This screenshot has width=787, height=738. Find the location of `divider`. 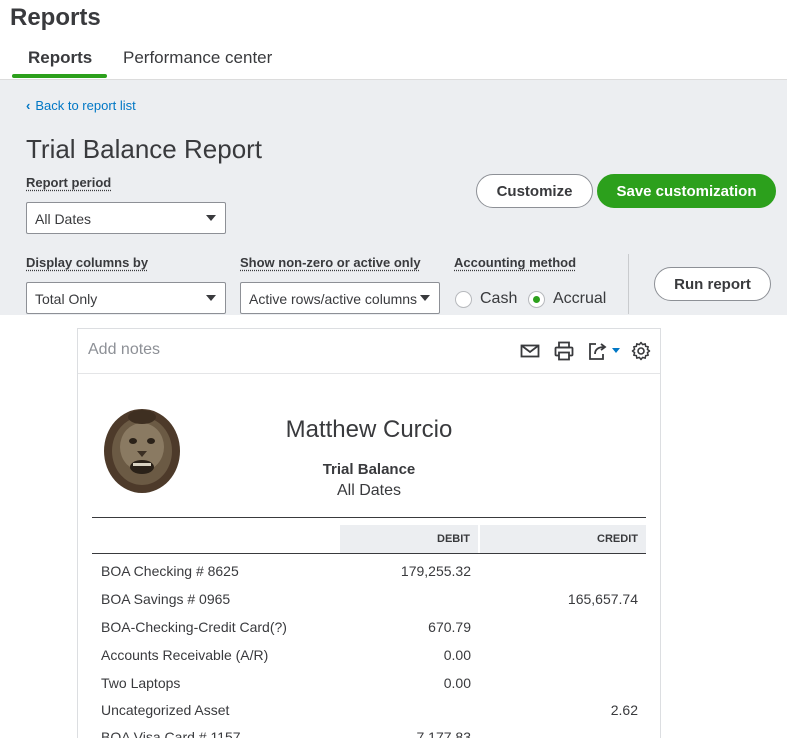

divider is located at coordinates (628, 284).